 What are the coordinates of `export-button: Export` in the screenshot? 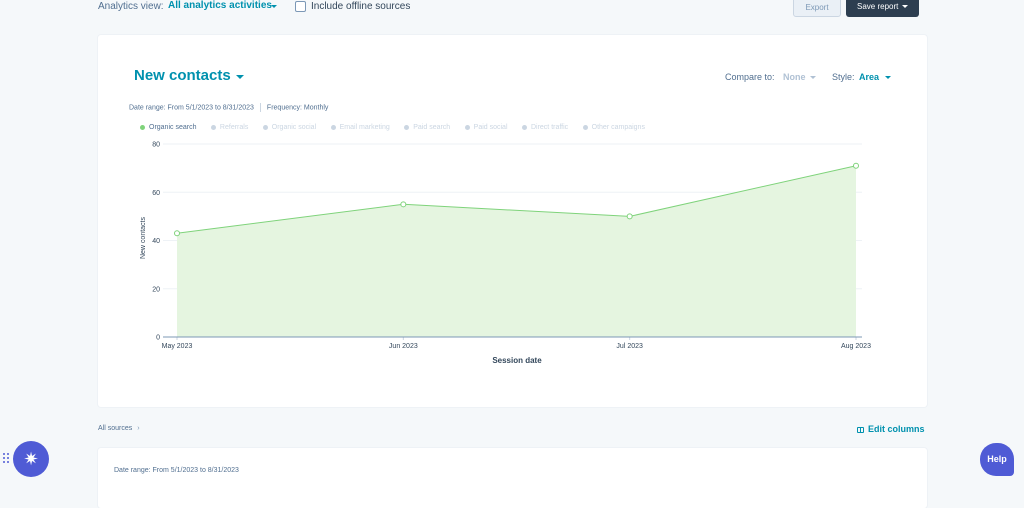 It's located at (817, 8).